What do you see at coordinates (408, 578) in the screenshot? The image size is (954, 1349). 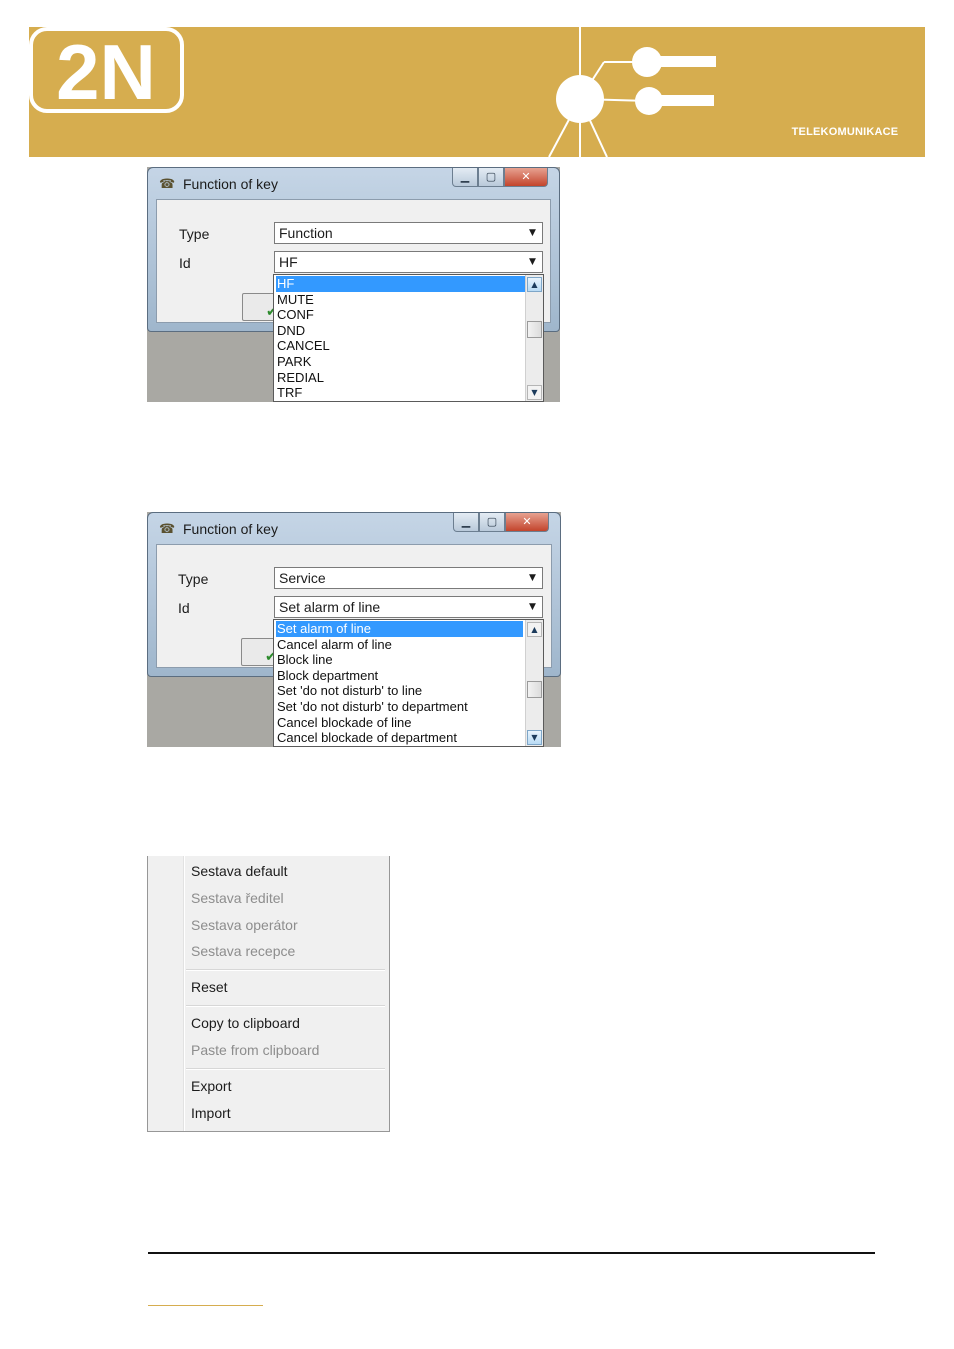 I see `type-select: Service ▼` at bounding box center [408, 578].